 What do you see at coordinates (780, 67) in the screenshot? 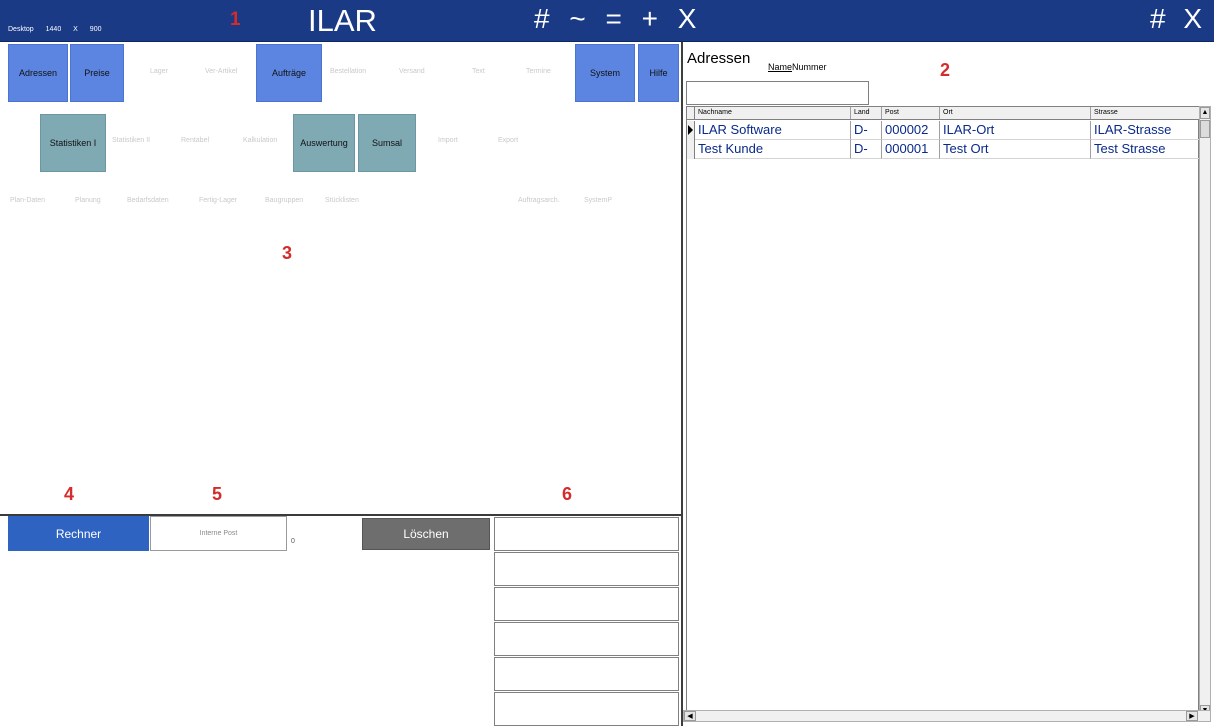
I see `tab-name: Name` at bounding box center [780, 67].